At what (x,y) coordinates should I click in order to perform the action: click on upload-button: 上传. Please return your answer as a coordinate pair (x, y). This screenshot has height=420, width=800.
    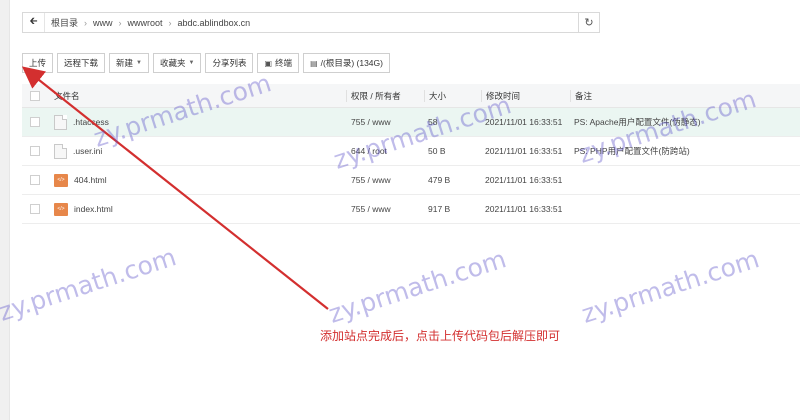
    Looking at the image, I should click on (38, 63).